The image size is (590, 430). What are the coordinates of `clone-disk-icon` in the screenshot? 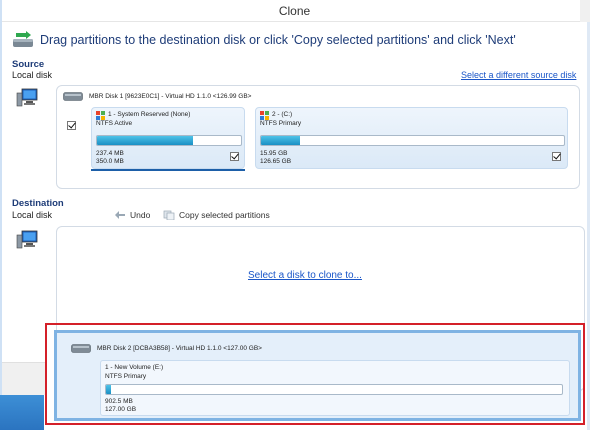 It's located at (23, 39).